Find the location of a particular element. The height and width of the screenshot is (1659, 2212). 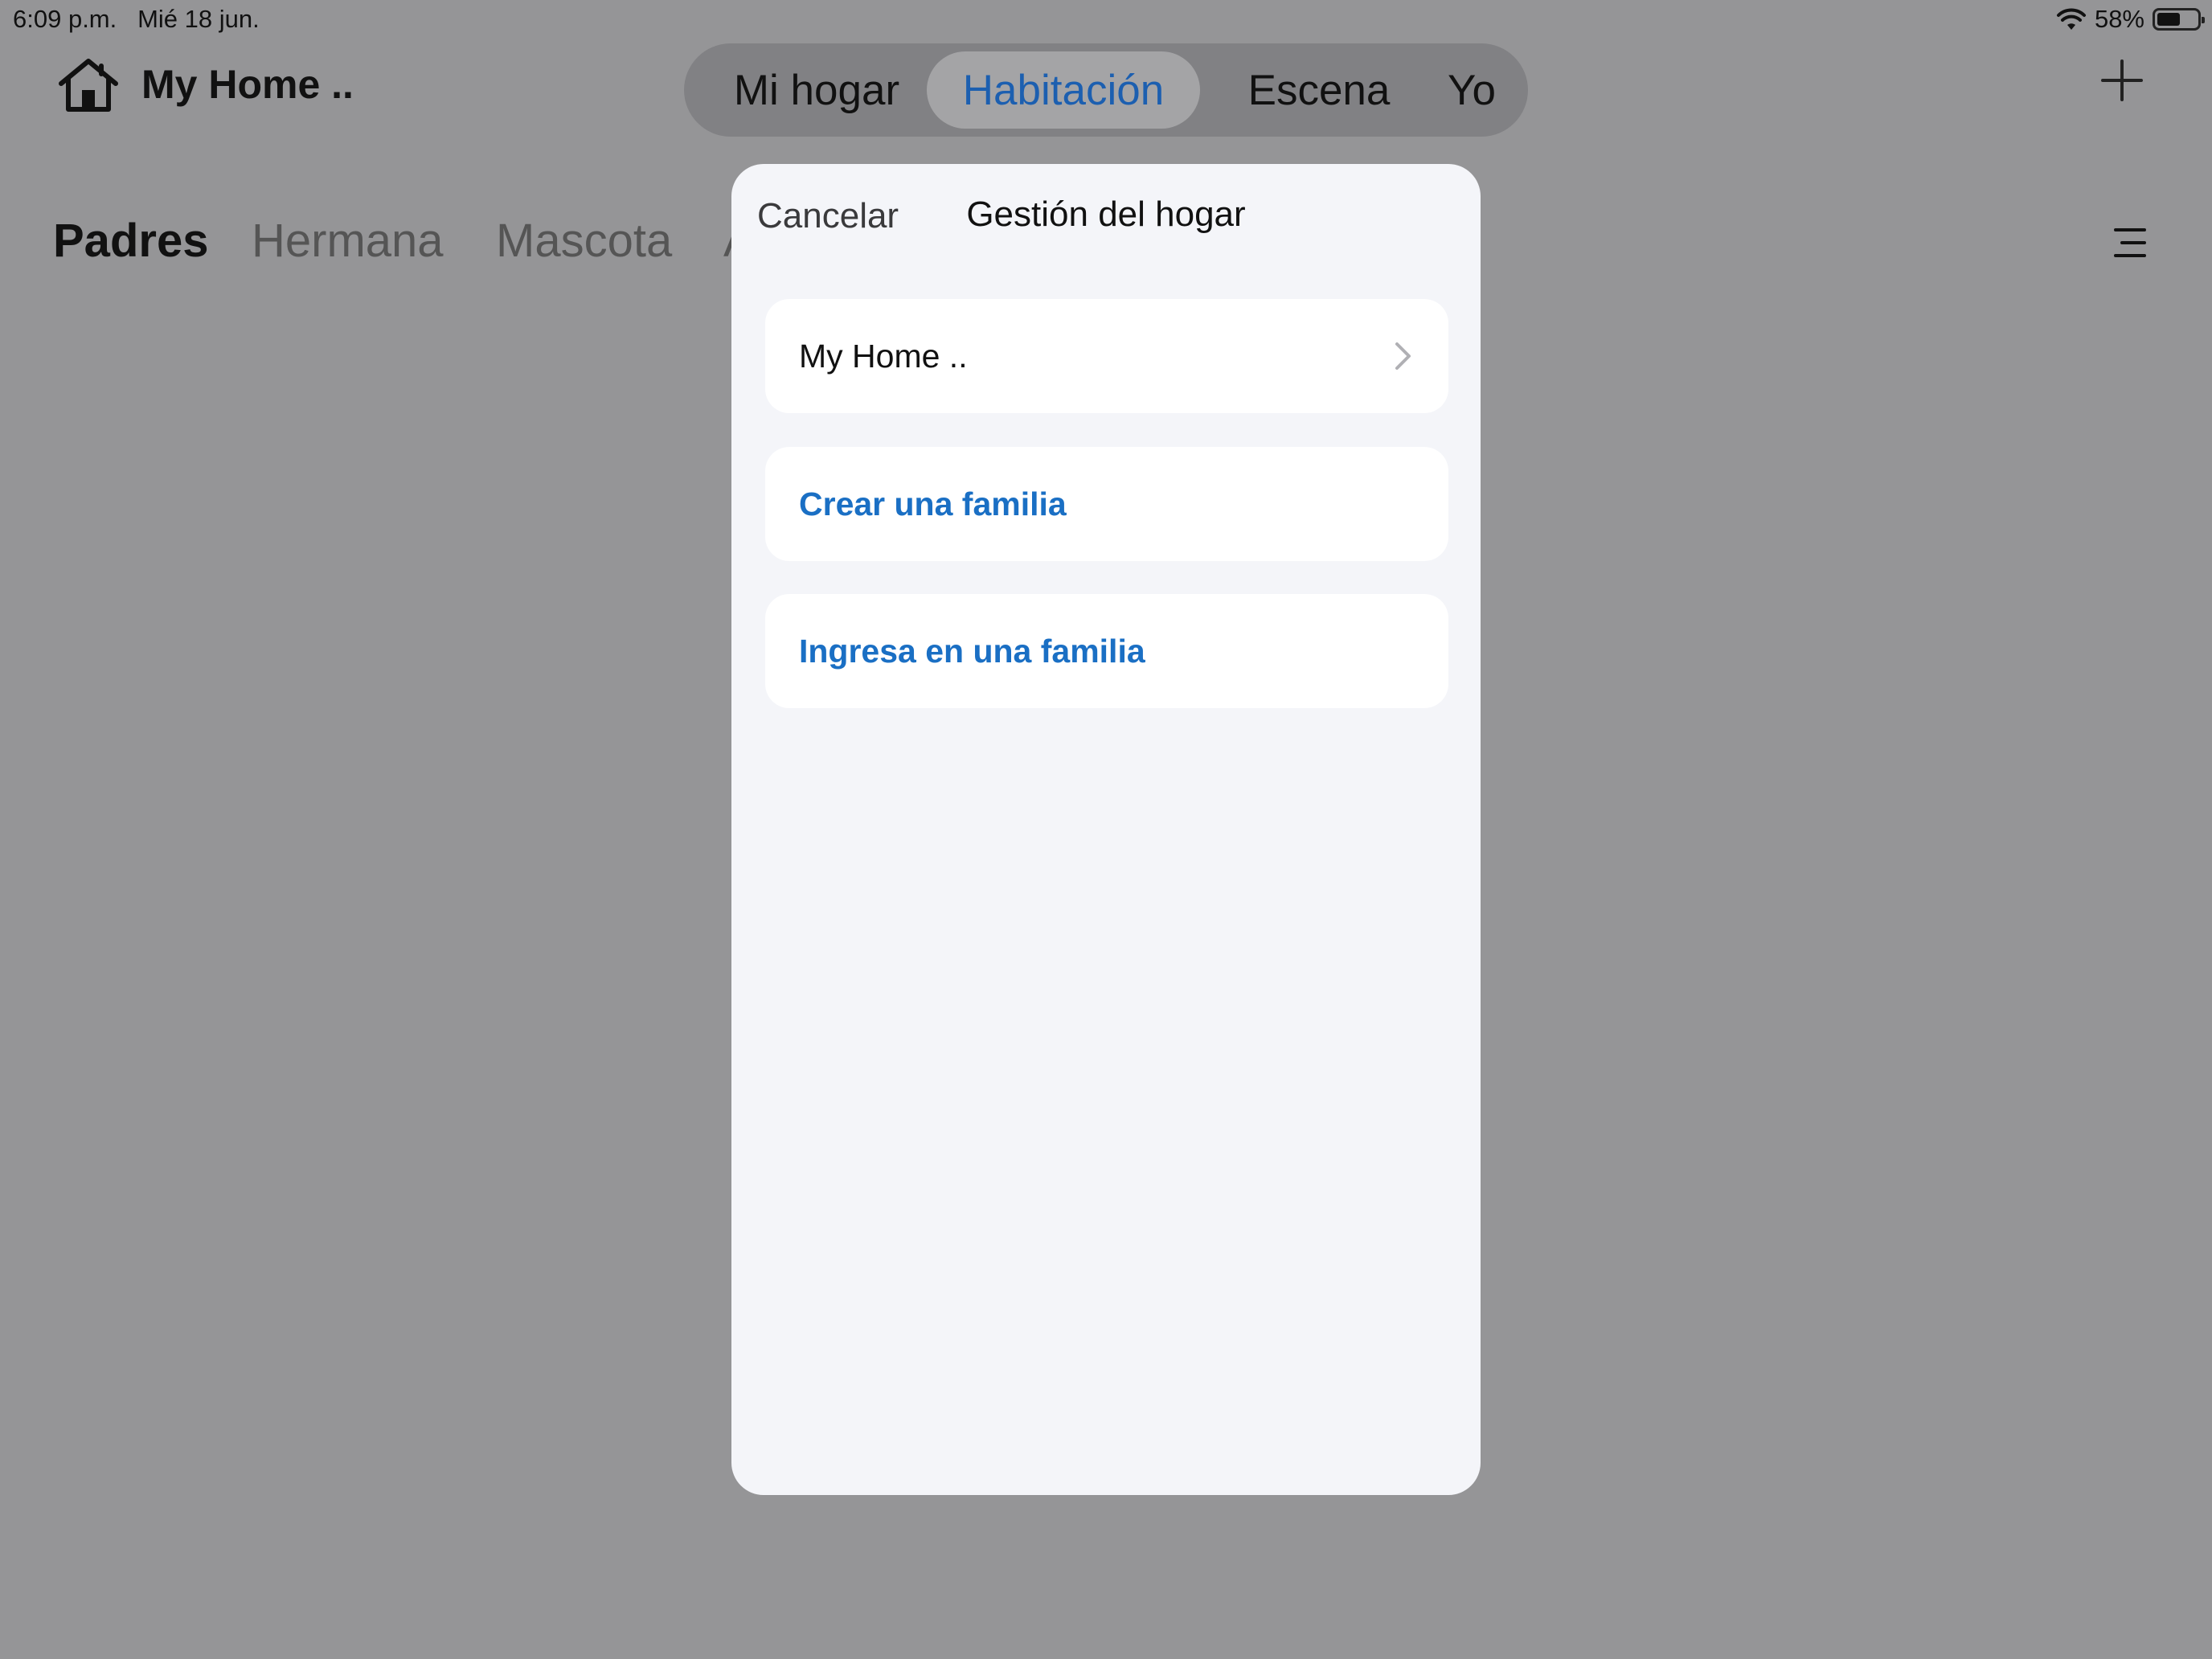

status-date: Mié 18 jun. is located at coordinates (198, 19).